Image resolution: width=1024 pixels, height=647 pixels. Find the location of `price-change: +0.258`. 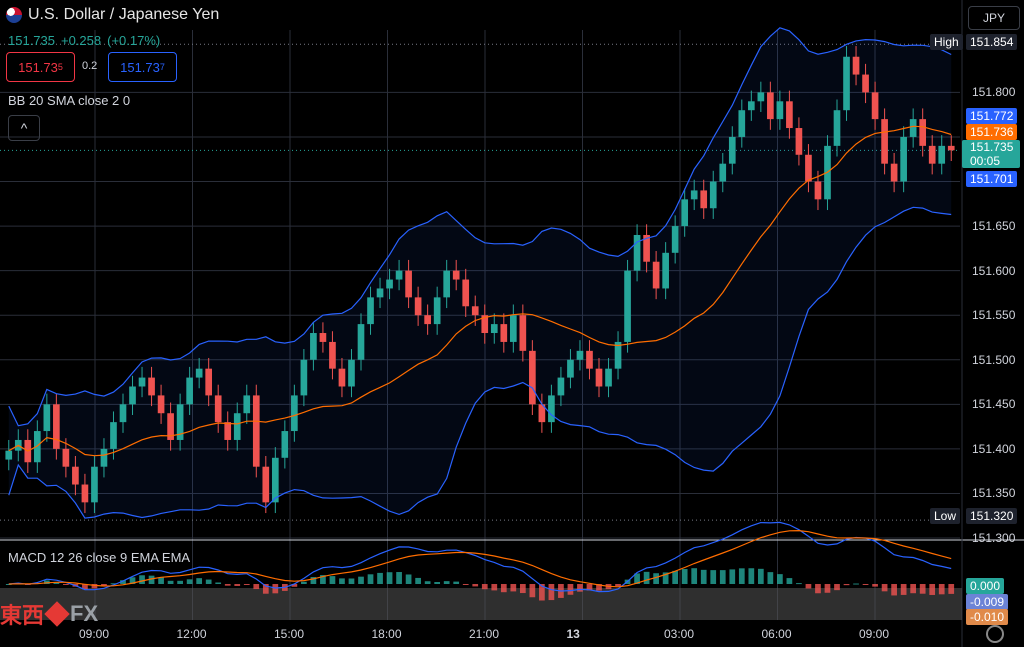

price-change: +0.258 is located at coordinates (81, 40).